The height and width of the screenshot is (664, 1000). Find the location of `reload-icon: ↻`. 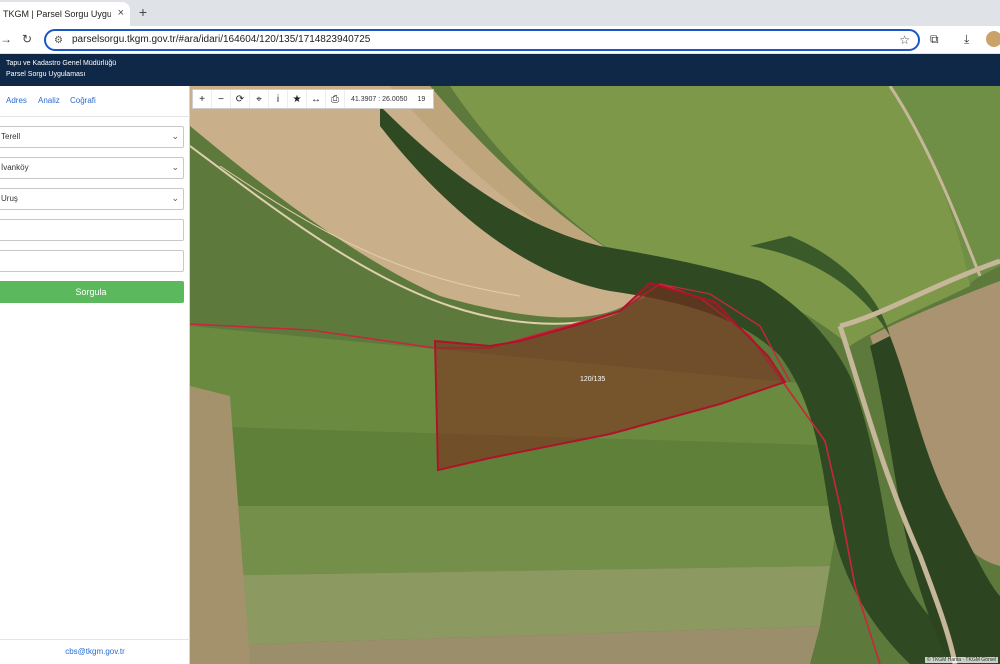

reload-icon: ↻ is located at coordinates (27, 39).